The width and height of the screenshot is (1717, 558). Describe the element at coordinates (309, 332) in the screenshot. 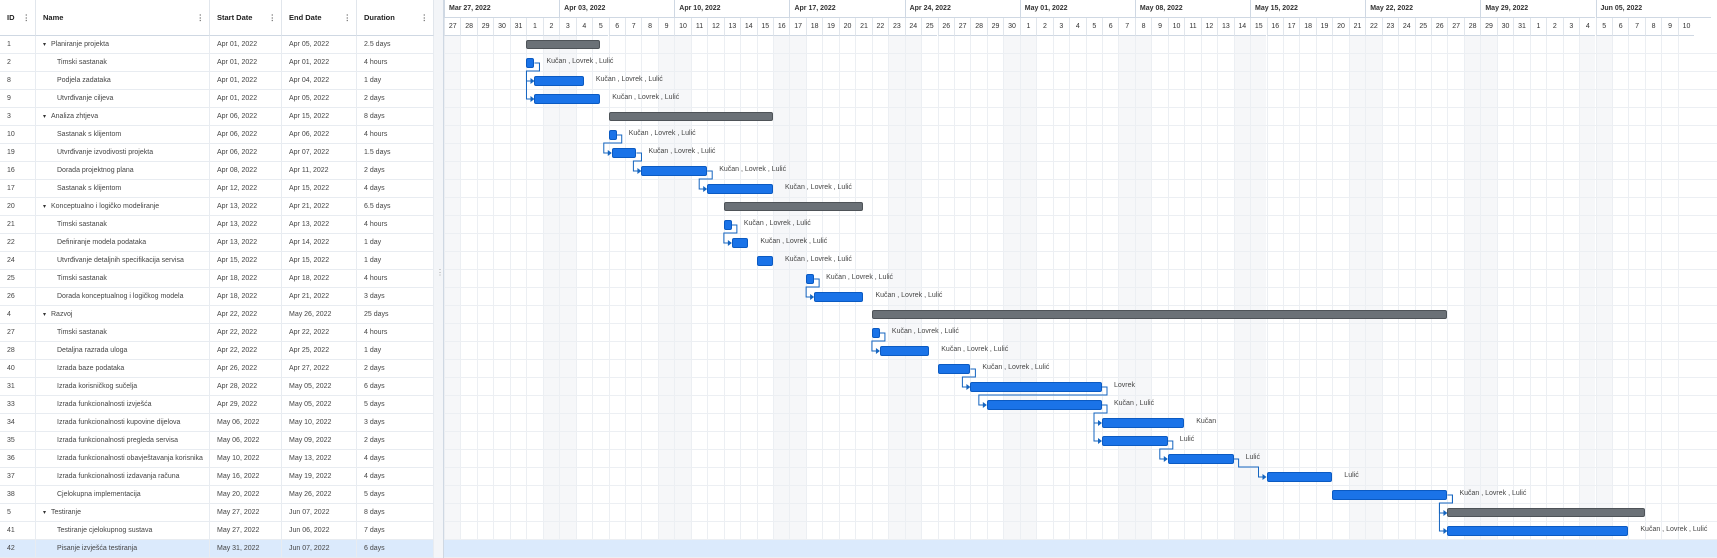

I see `cell-text: Apr 22, 2022` at that location.